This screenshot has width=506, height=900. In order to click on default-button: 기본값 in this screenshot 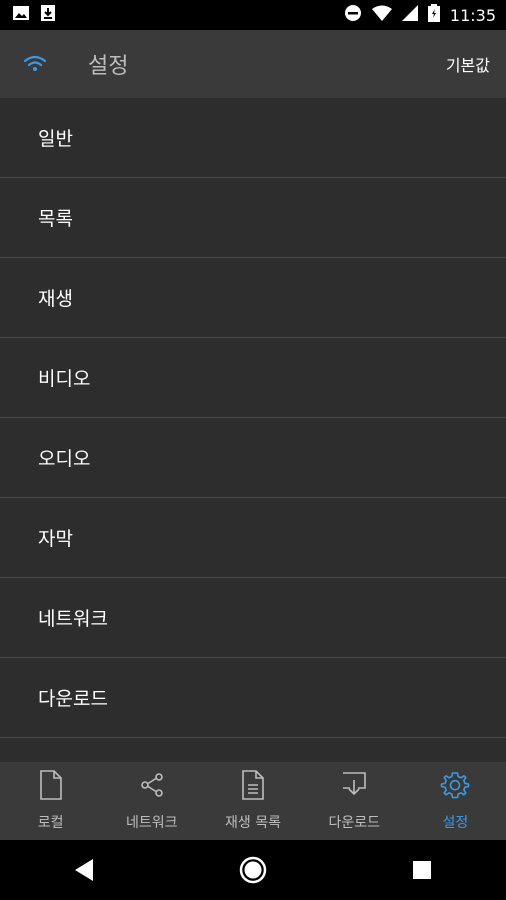, I will do `click(468, 64)`.